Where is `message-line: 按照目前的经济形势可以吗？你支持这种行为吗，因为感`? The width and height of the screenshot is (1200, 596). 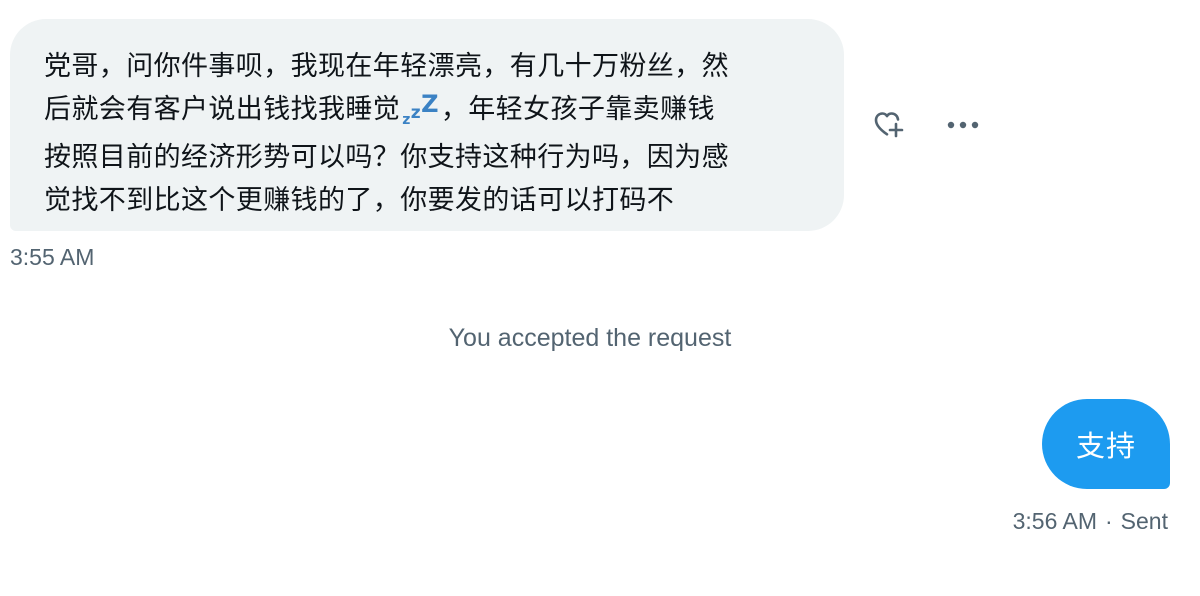
message-line: 按照目前的经济形势可以吗？你支持这种行为吗，因为感 is located at coordinates (386, 157).